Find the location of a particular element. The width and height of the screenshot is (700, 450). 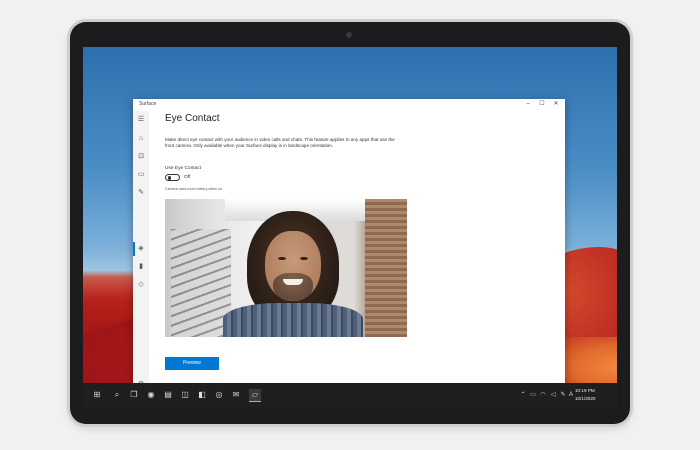

task-view-icon: ❐ is located at coordinates (134, 395).